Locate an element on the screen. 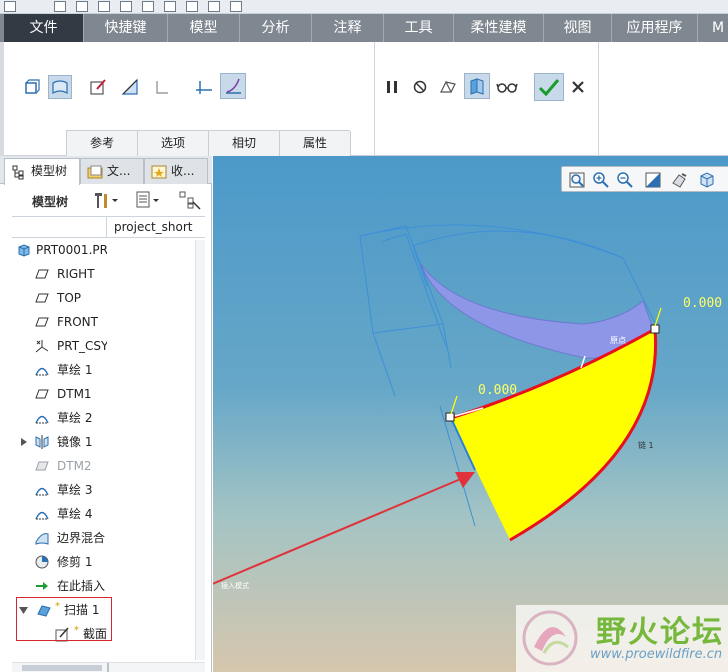 Image resolution: width=728 pixels, height=672 pixels. folder-icon is located at coordinates (95, 172).